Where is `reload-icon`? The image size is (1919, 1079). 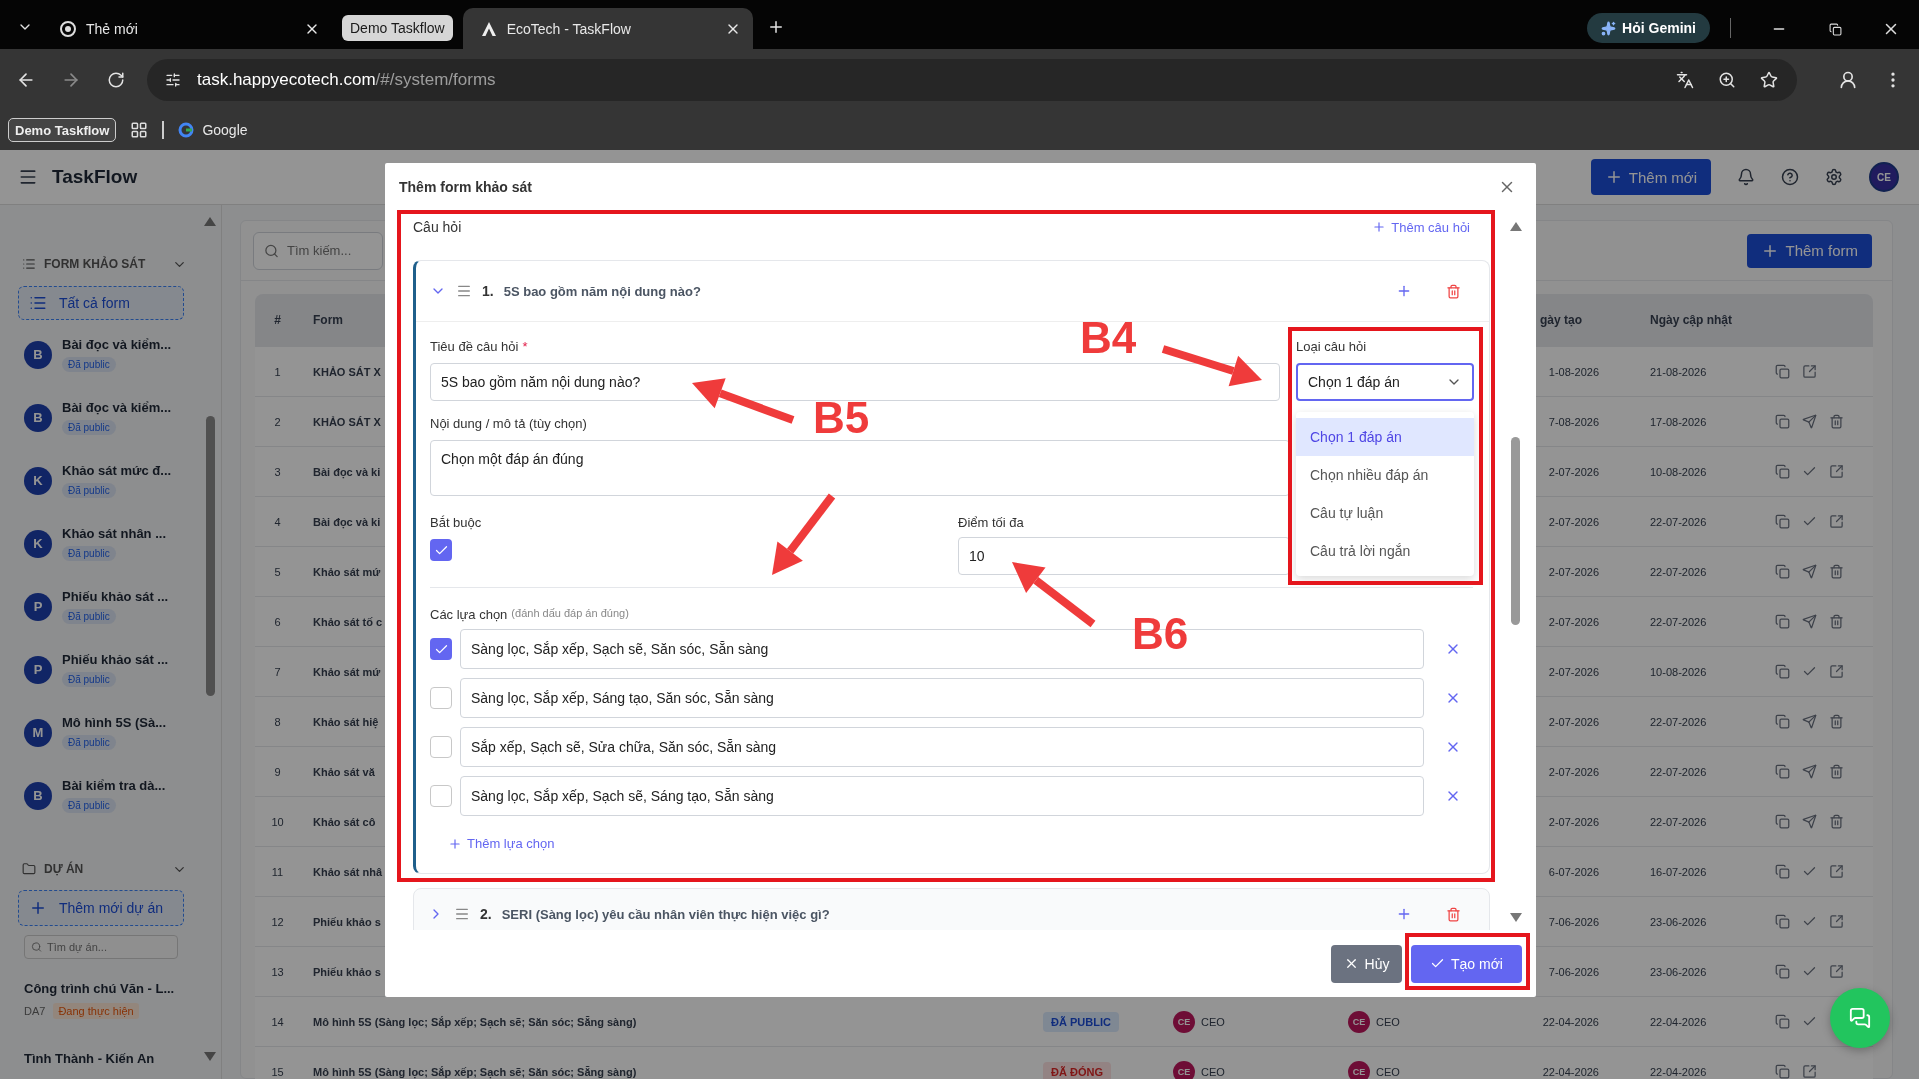 reload-icon is located at coordinates (116, 79).